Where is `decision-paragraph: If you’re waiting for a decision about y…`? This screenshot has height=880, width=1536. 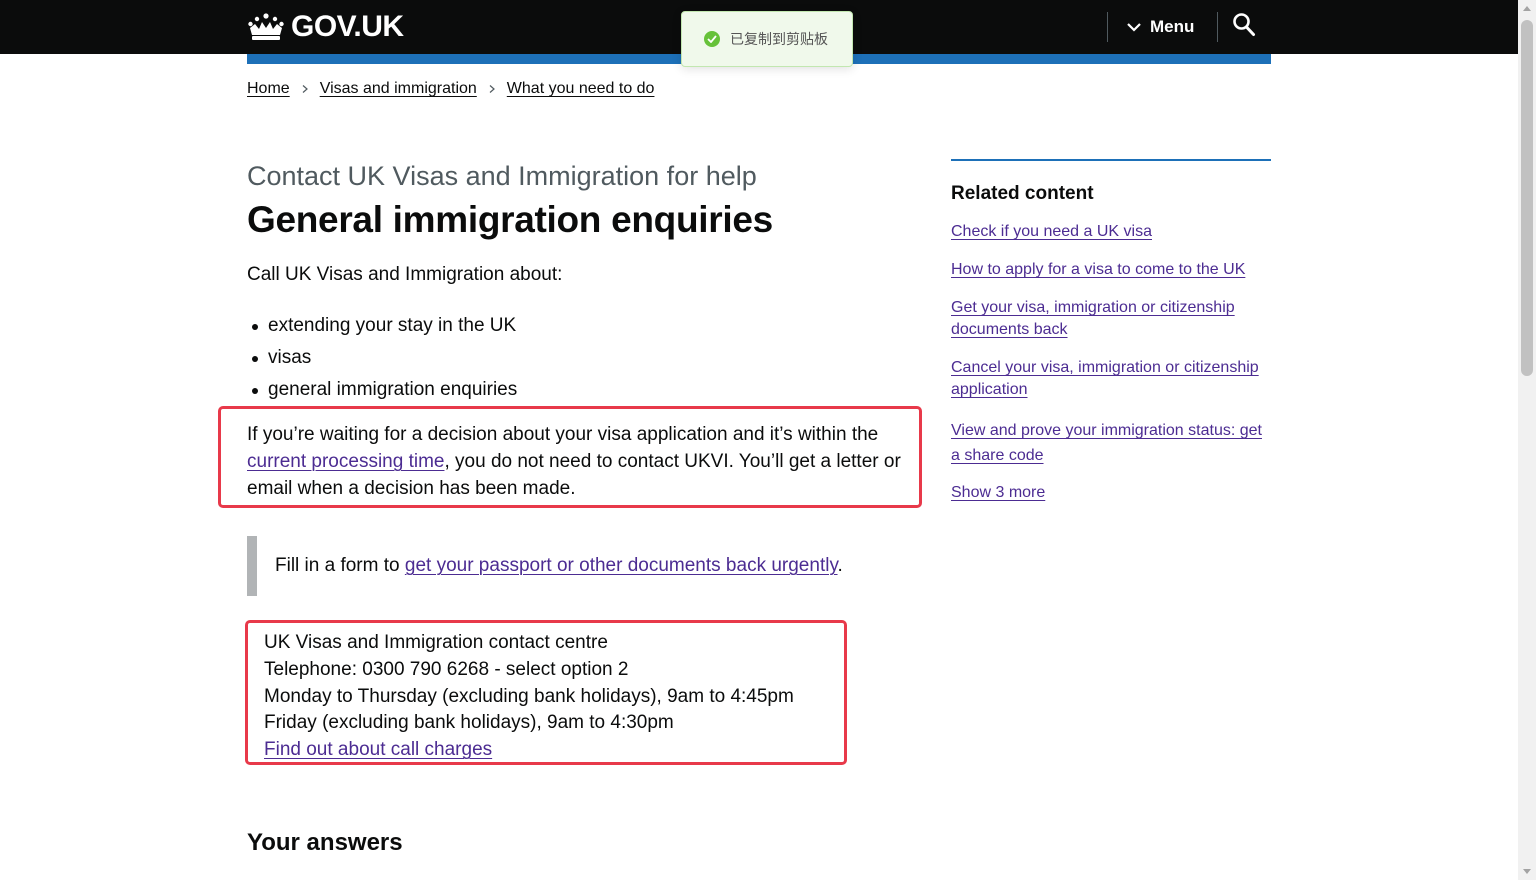
decision-paragraph: If you’re waiting for a decision about y… is located at coordinates (579, 461).